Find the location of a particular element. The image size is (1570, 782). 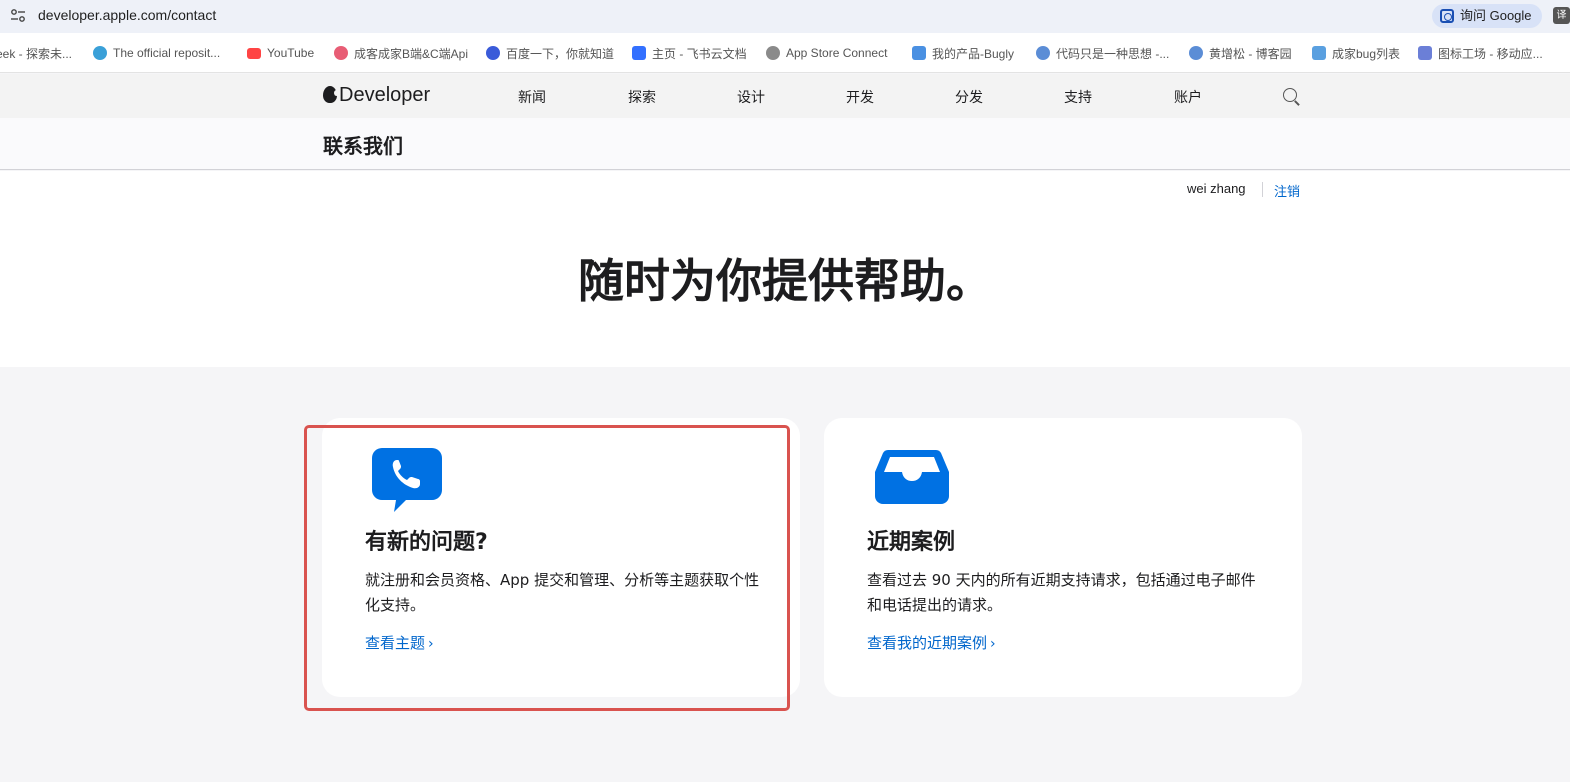

user-separator is located at coordinates (1262, 189).